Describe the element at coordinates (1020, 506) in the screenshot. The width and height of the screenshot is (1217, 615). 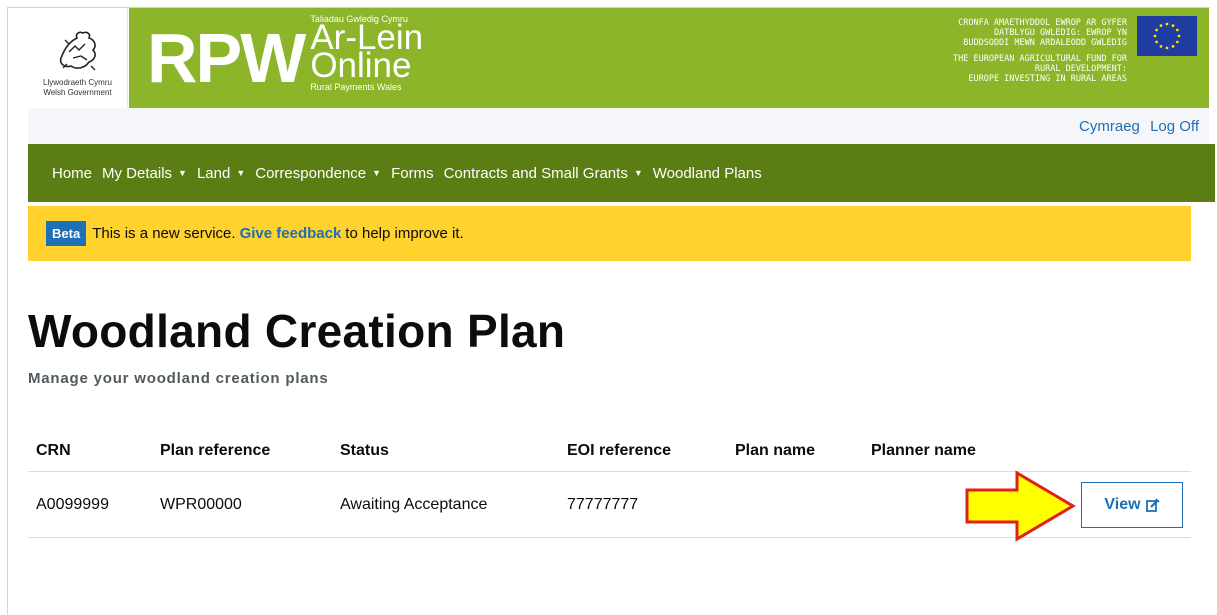
I see `annotation-arrow-icon` at that location.